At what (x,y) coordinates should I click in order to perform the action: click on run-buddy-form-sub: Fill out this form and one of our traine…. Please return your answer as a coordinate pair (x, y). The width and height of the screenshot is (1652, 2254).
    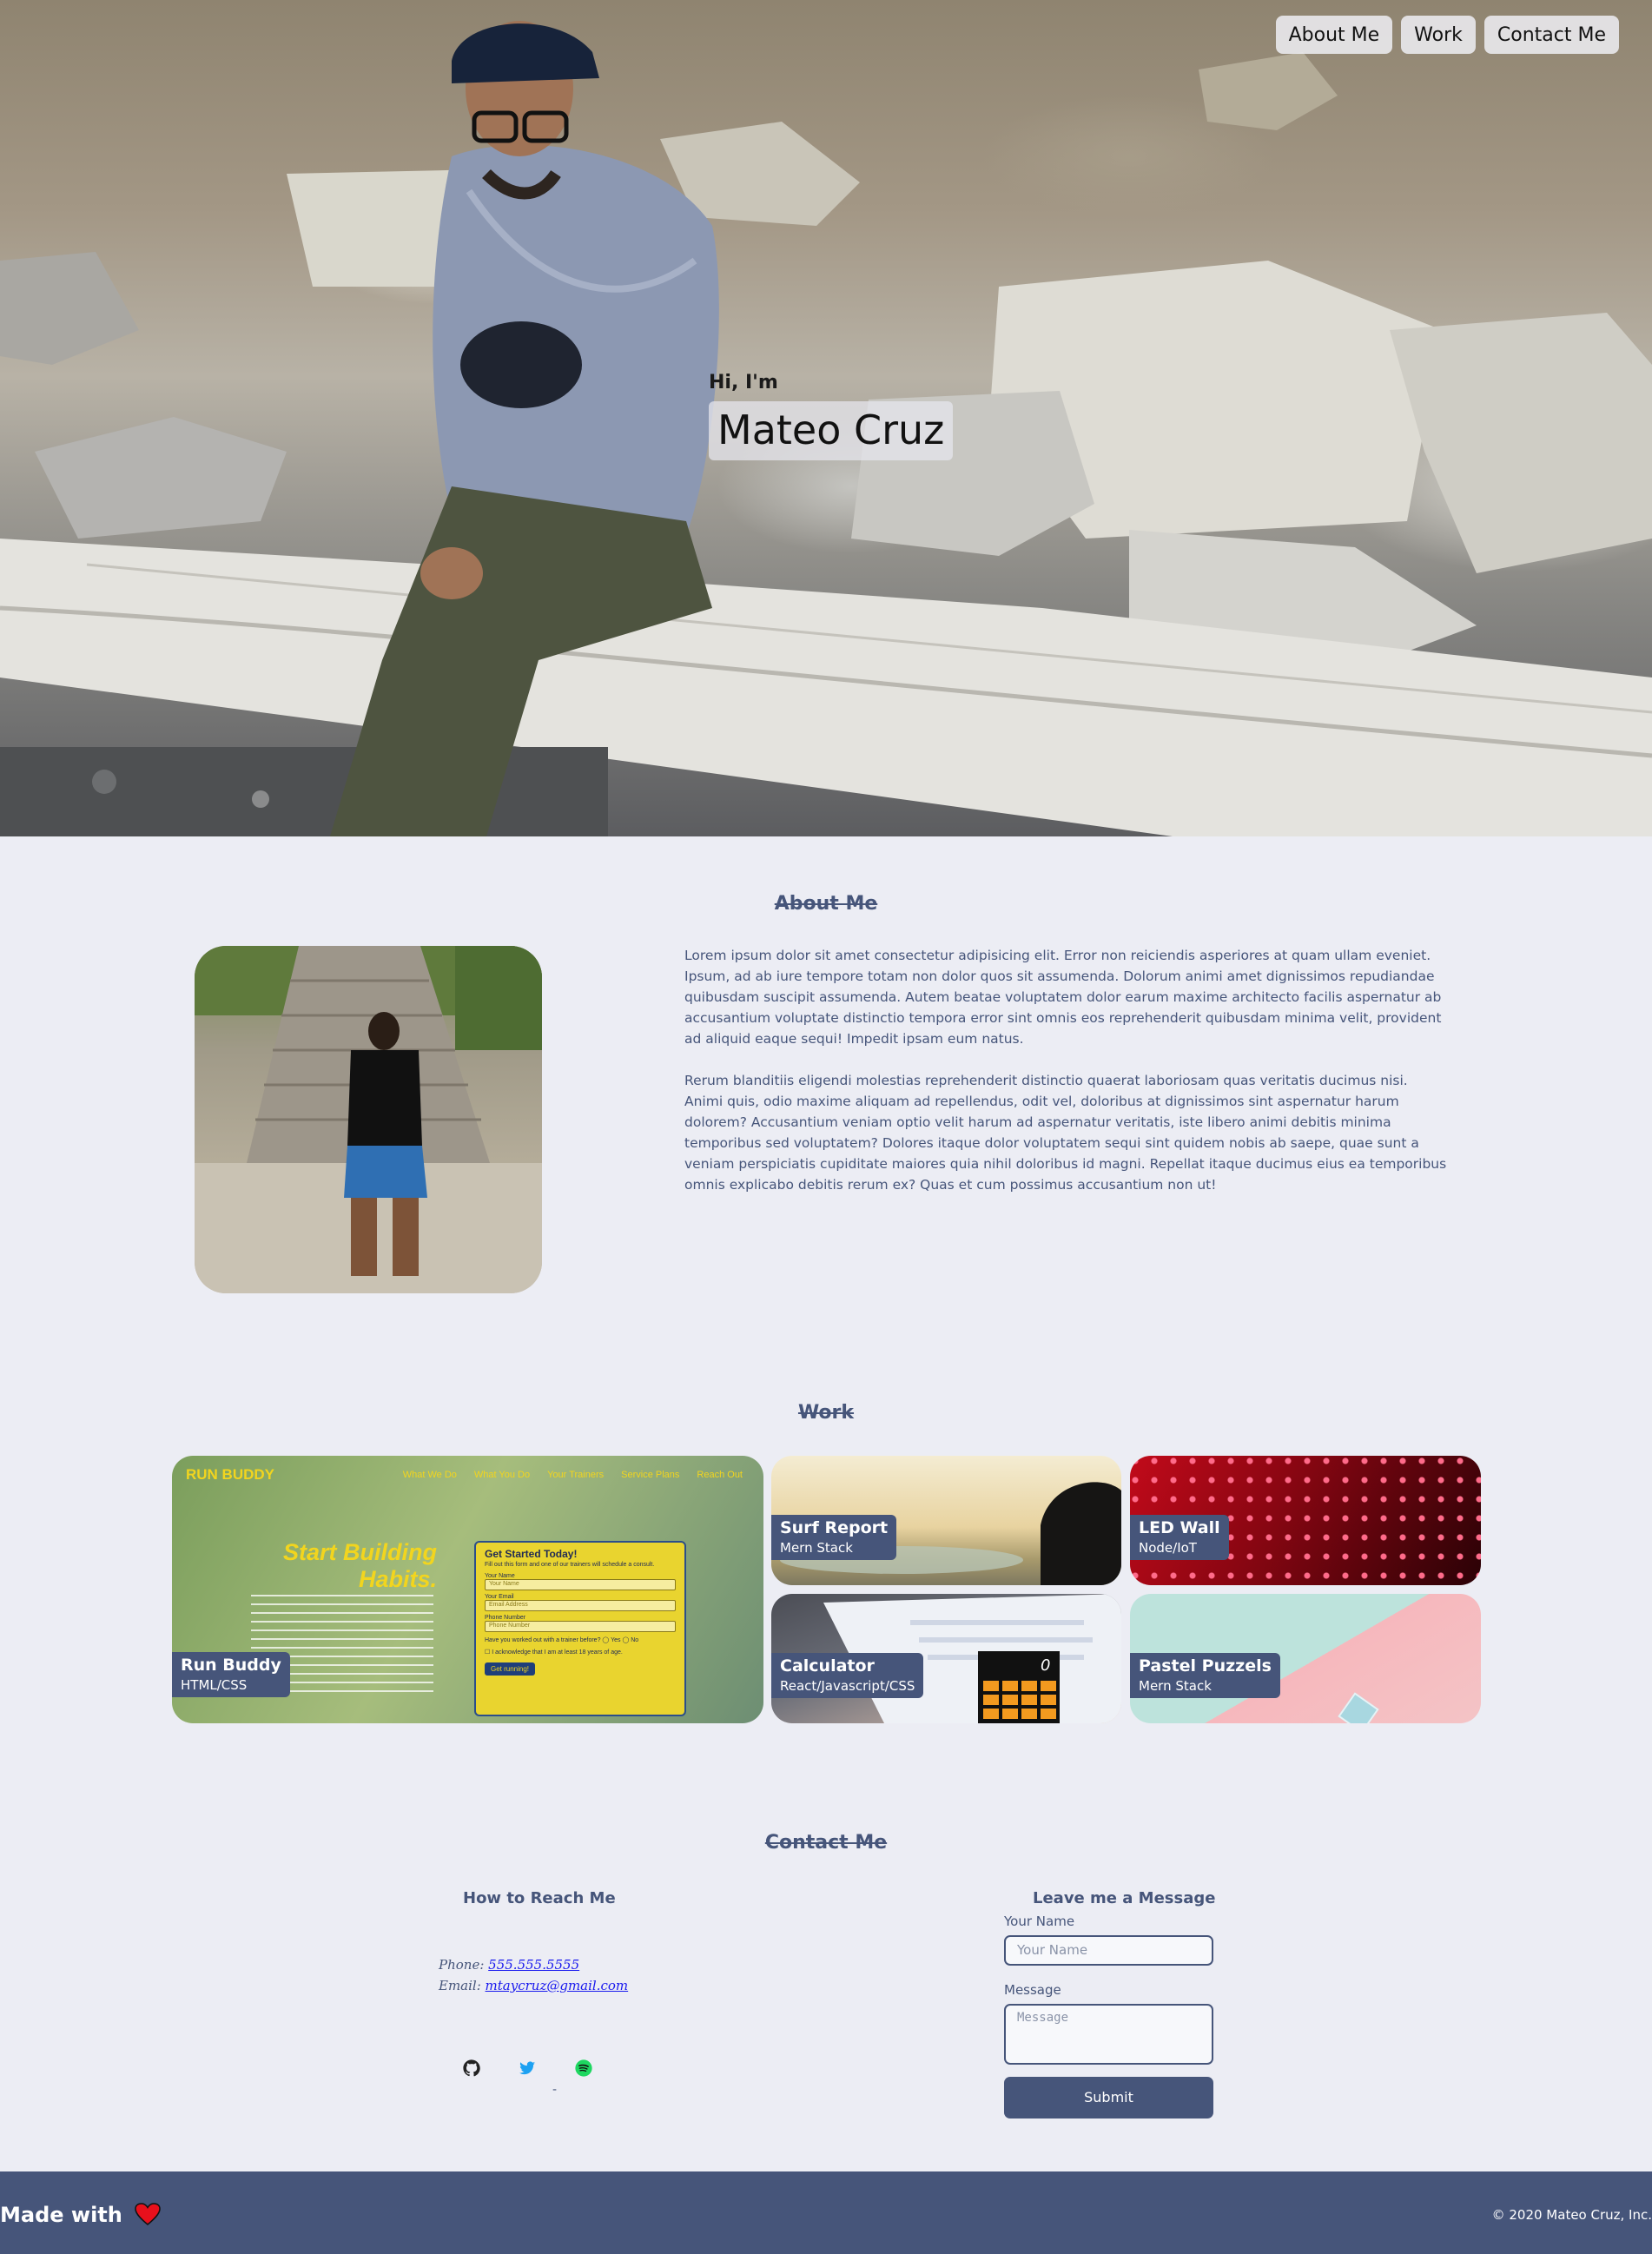
    Looking at the image, I should click on (570, 1565).